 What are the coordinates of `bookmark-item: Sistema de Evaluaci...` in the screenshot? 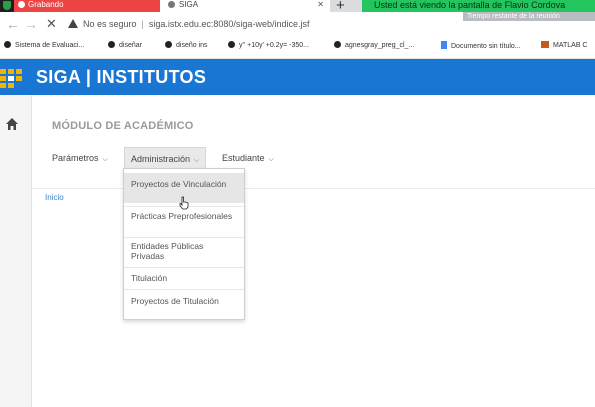 It's located at (44, 46).